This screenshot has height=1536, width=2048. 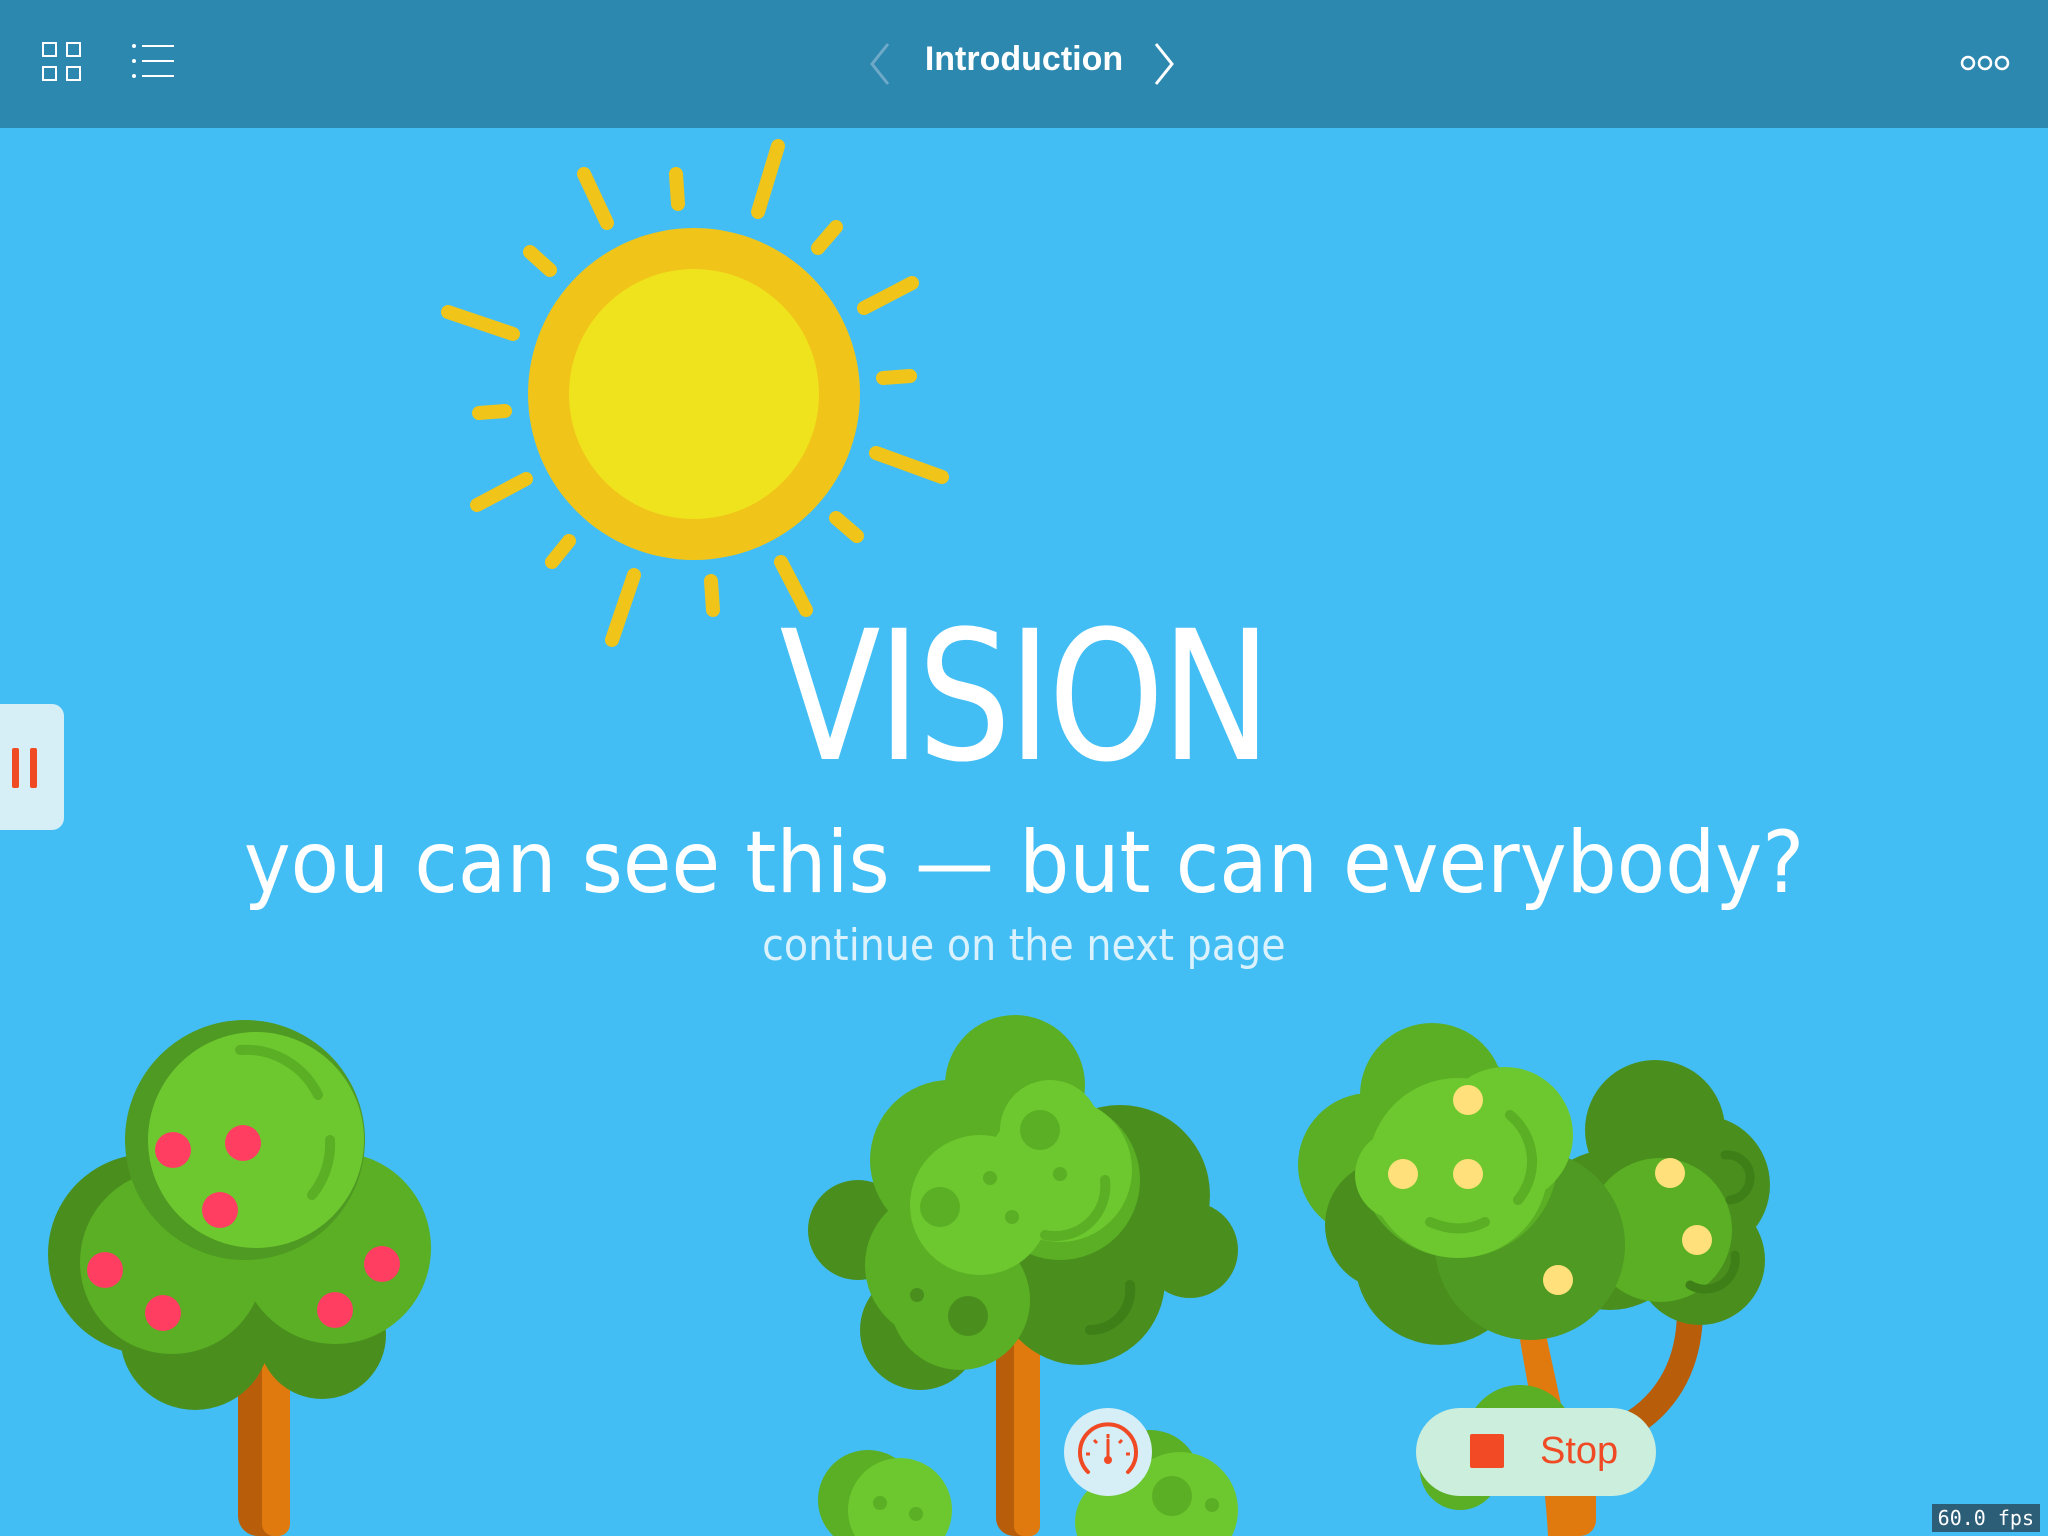 What do you see at coordinates (1536, 1452) in the screenshot?
I see `stop-button: Stop` at bounding box center [1536, 1452].